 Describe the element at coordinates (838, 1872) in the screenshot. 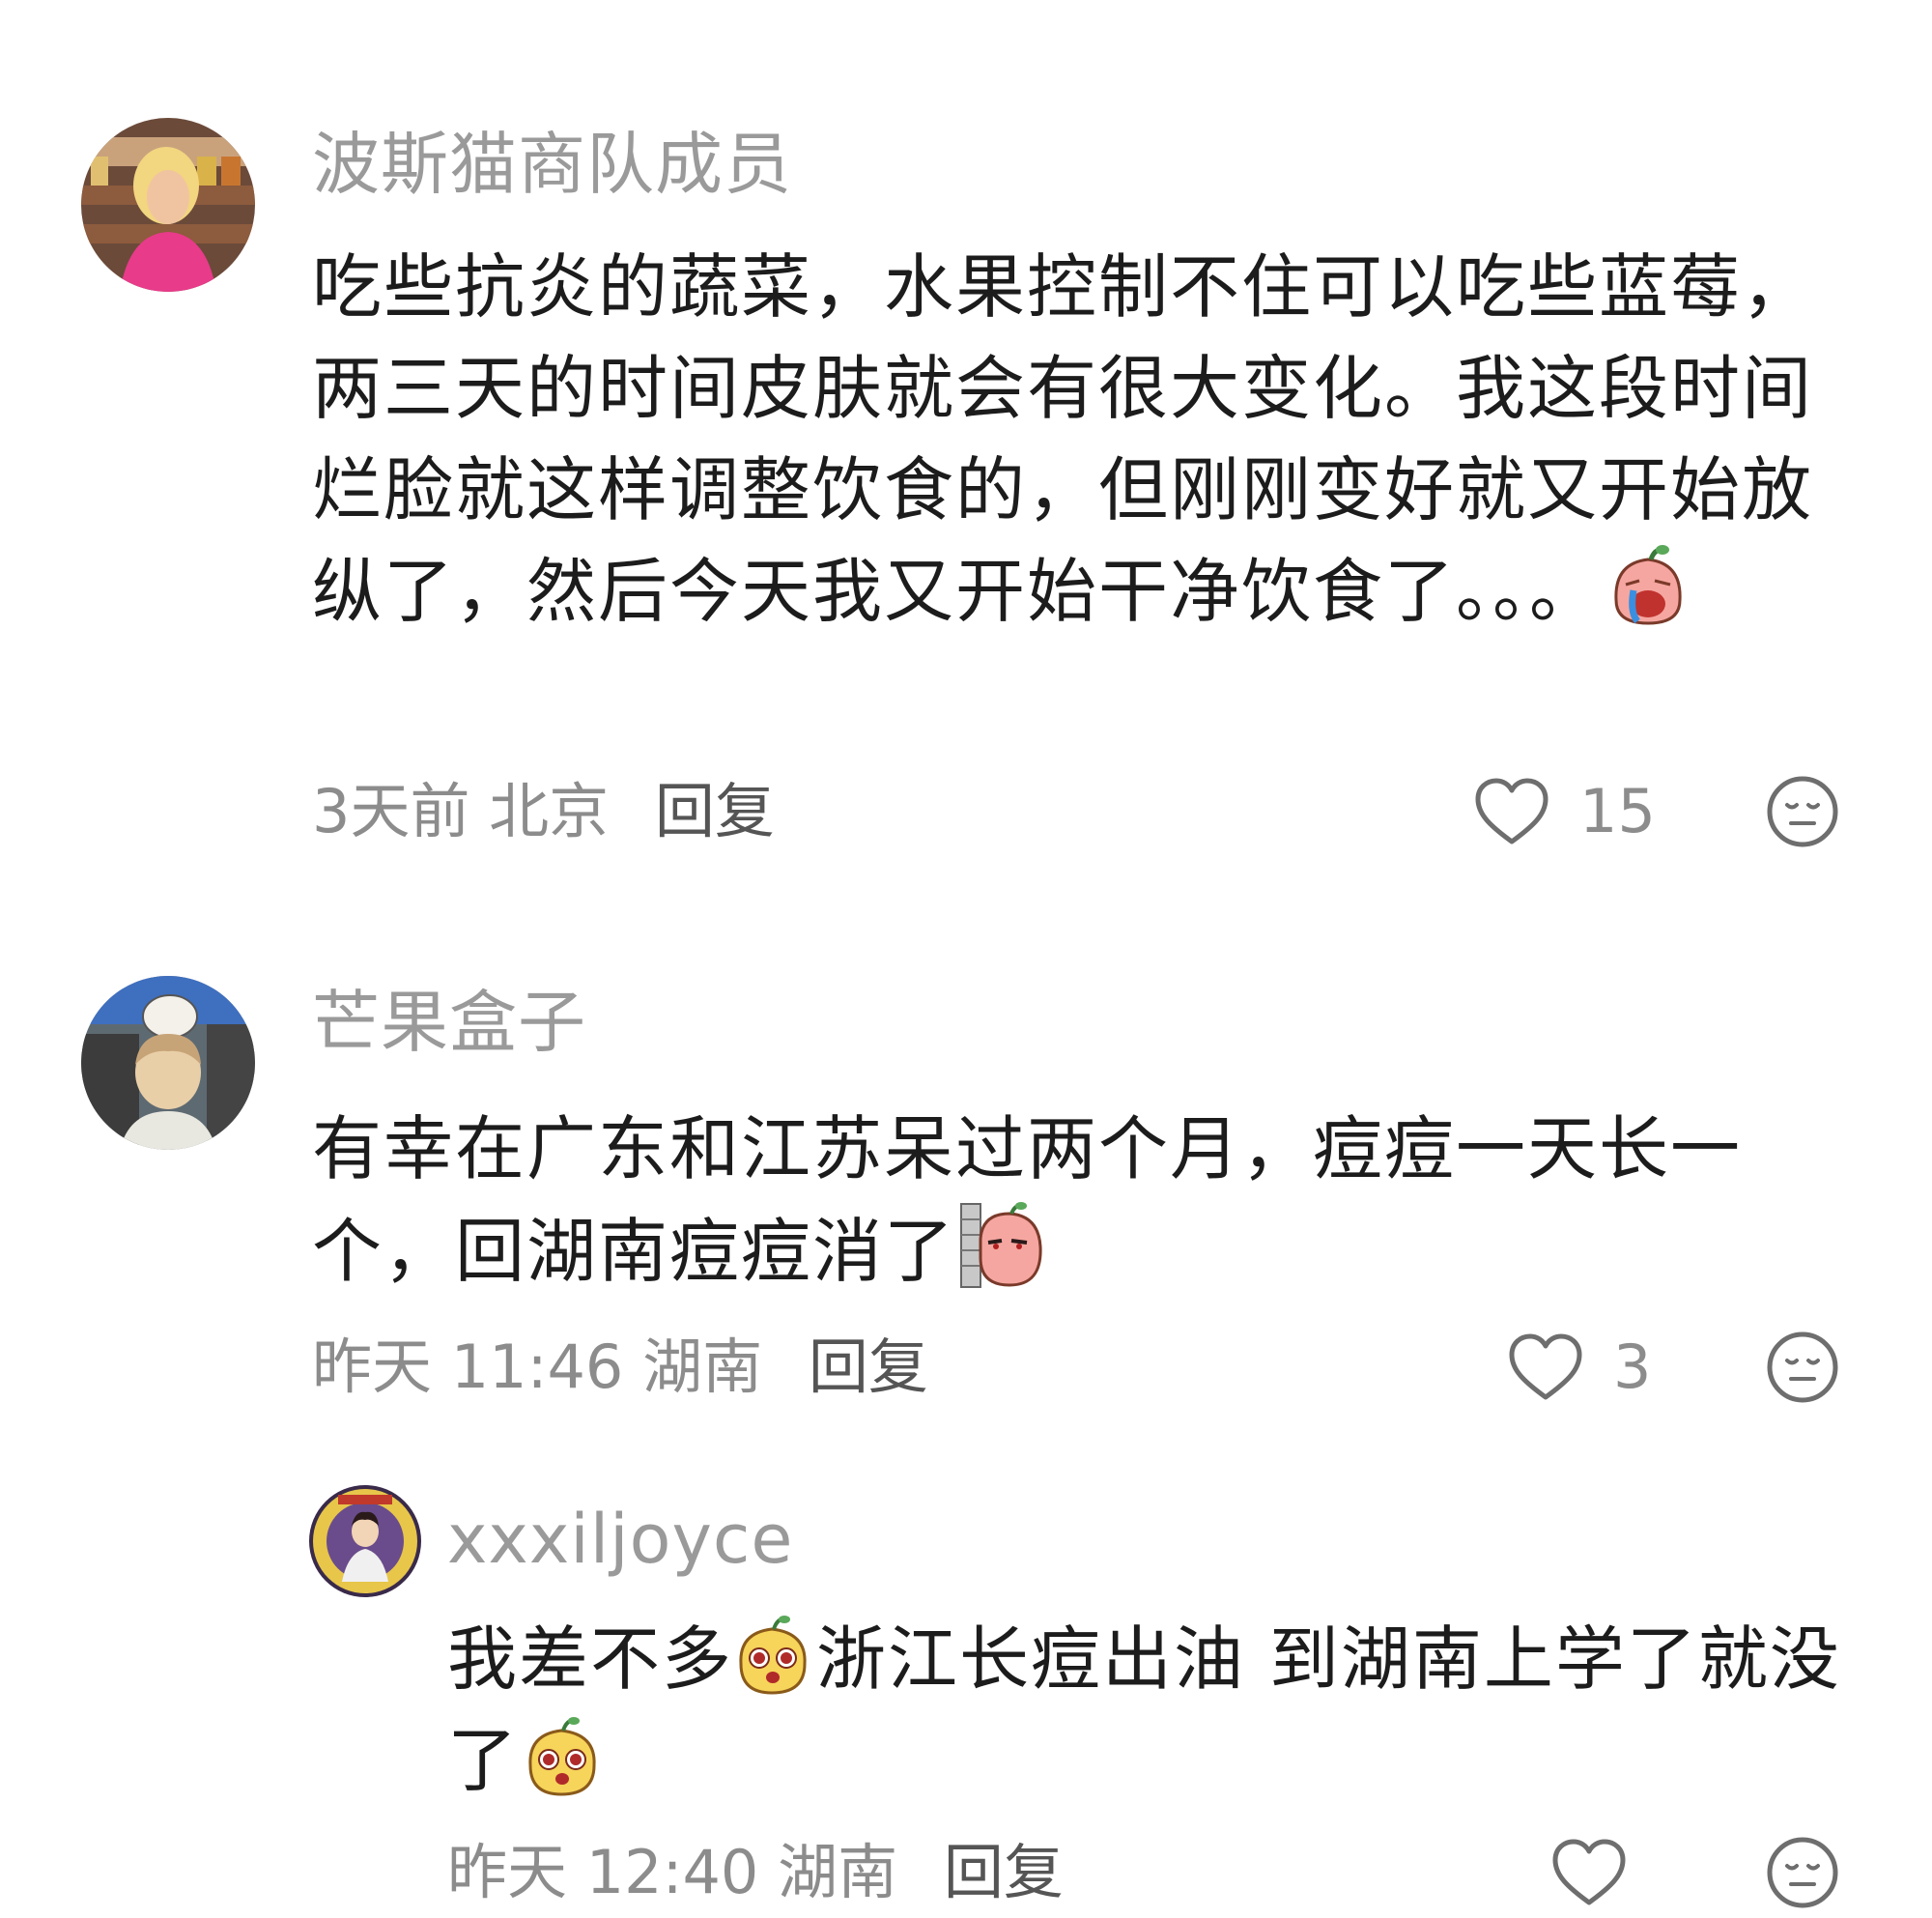

I see `comment-location: 湖南` at that location.